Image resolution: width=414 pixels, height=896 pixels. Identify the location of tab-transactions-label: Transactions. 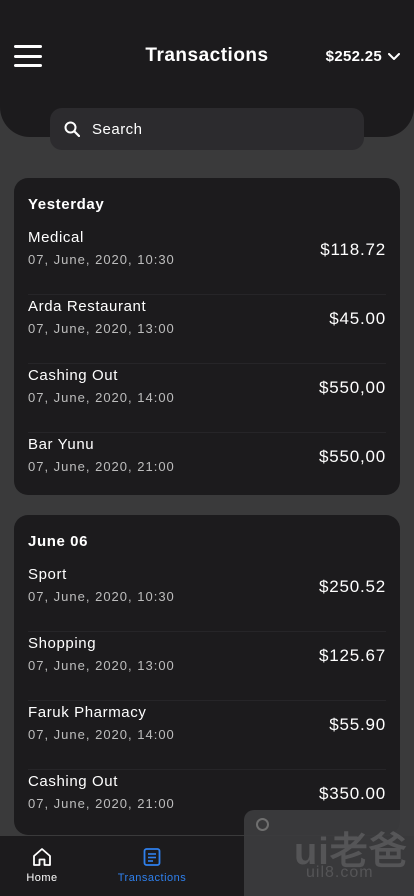
(152, 878).